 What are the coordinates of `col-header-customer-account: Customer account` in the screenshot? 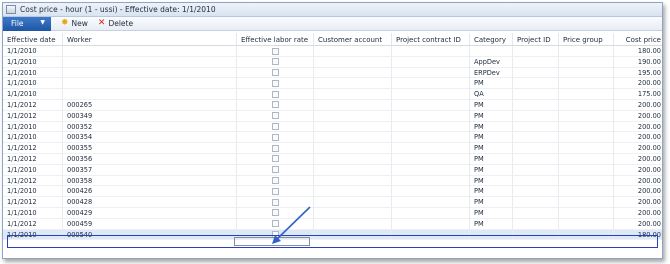 It's located at (353, 39).